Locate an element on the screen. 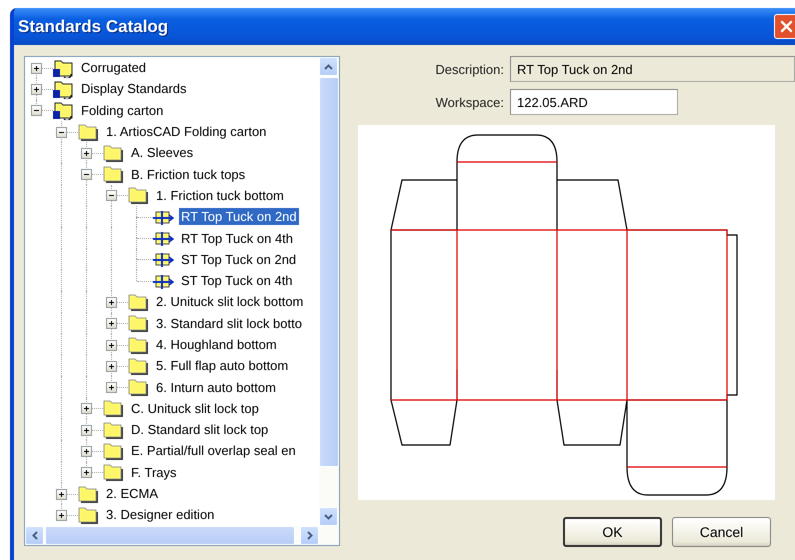  tree-item: A. Sleeves is located at coordinates (162, 153).